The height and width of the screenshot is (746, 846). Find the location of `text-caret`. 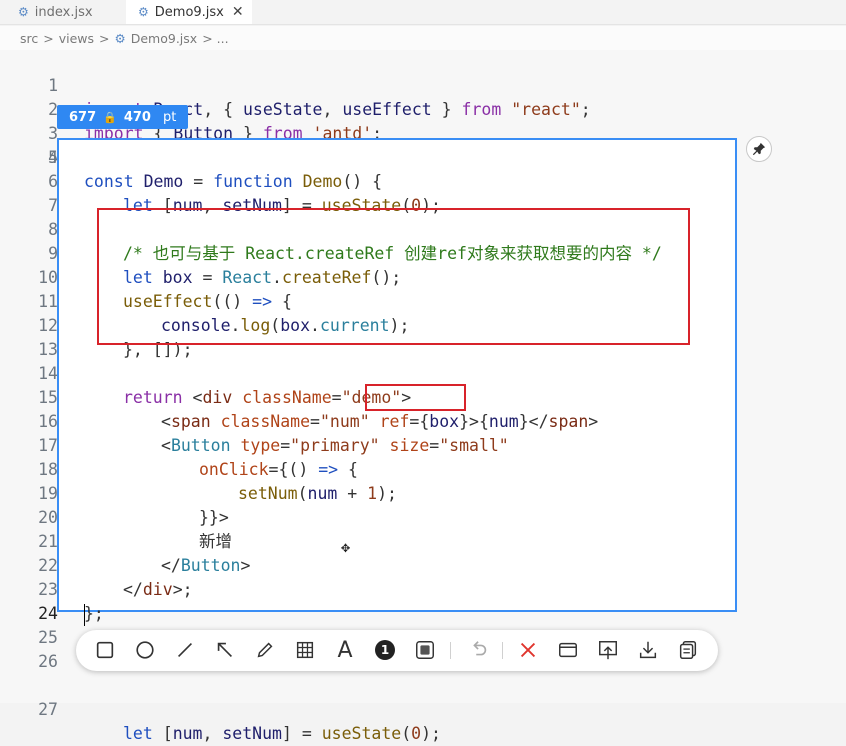

text-caret is located at coordinates (84, 615).